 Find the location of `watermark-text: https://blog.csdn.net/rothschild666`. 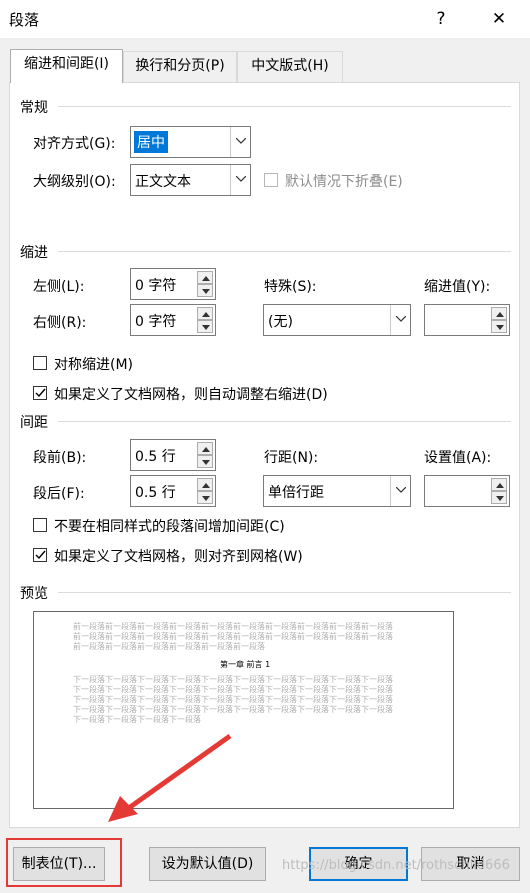

watermark-text: https://blog.csdn.net/rothschild666 is located at coordinates (396, 865).